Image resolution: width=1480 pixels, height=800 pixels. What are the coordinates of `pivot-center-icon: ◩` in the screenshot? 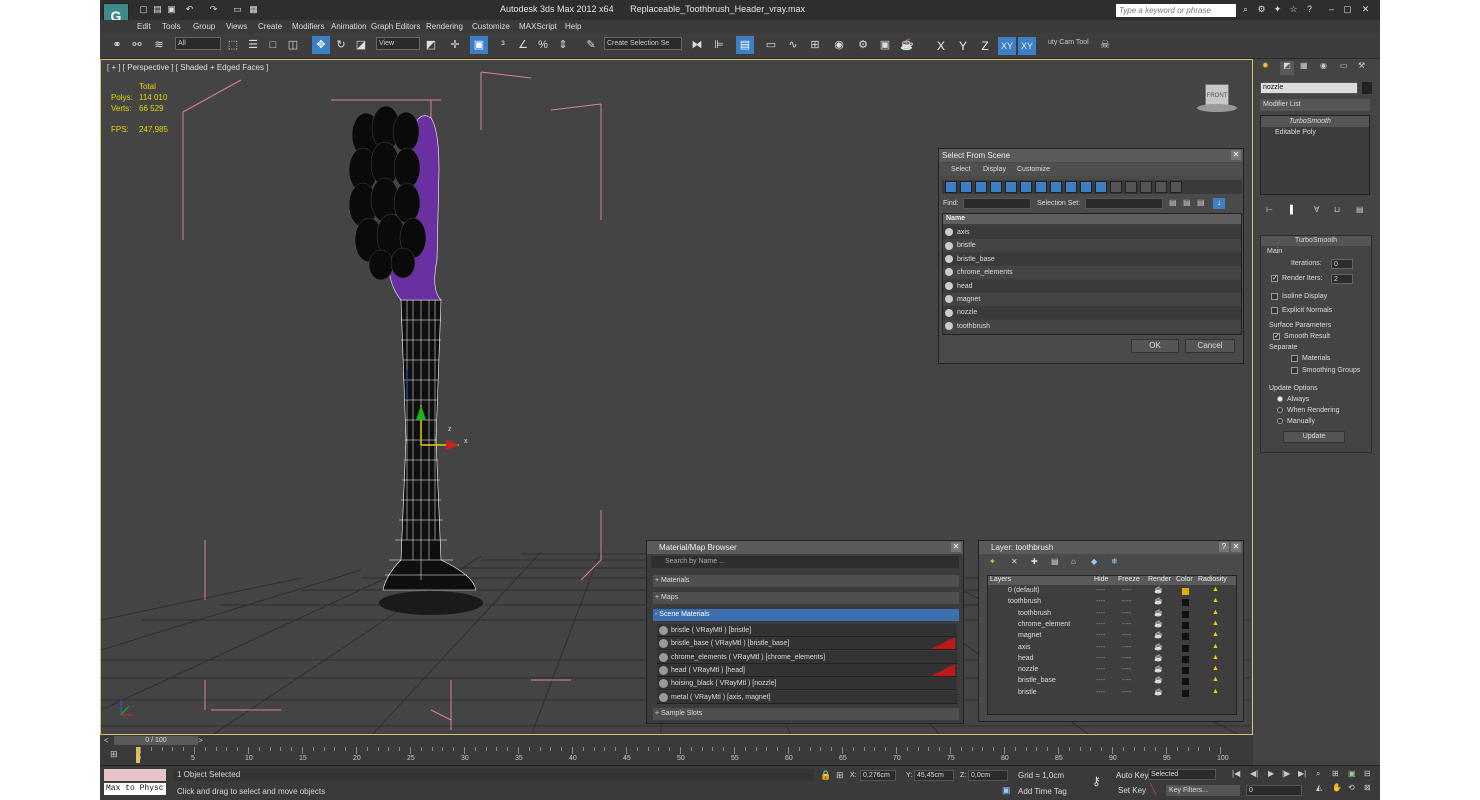 It's located at (431, 45).